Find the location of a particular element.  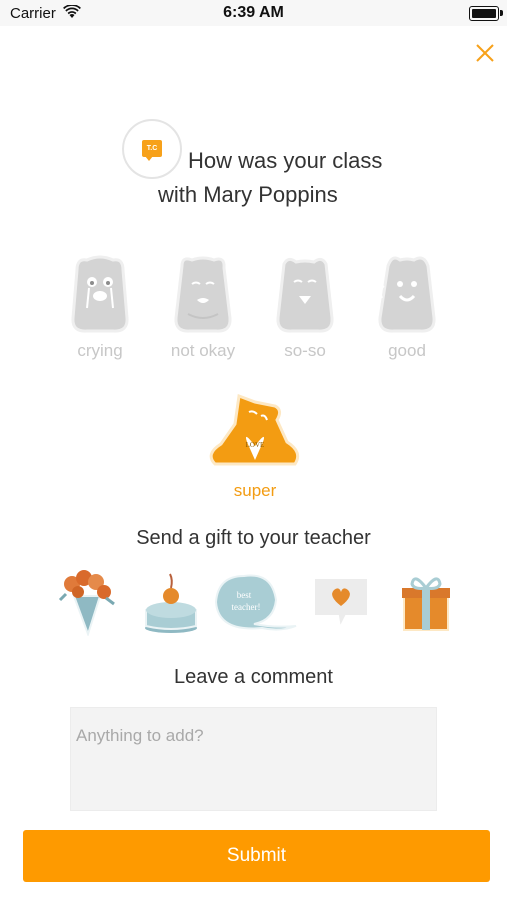

rating-option-not-okay: not okay is located at coordinates (203, 306).